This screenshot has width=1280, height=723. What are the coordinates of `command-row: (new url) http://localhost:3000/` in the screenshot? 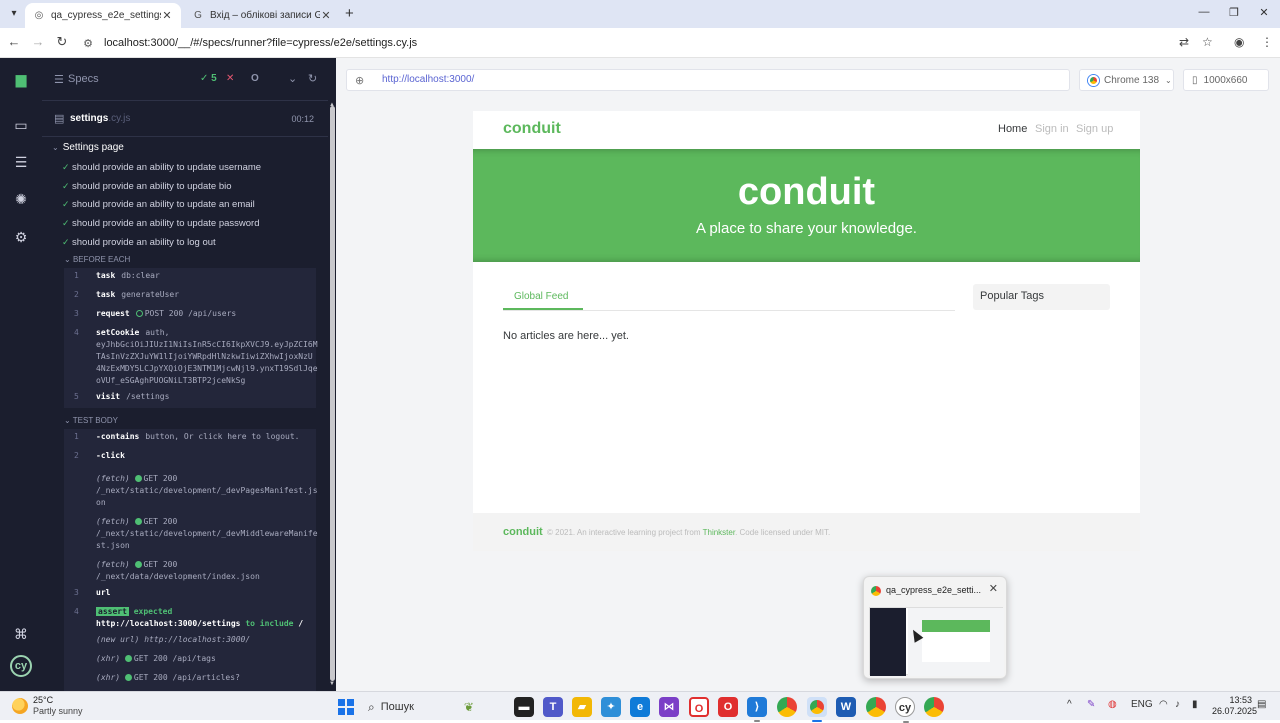 It's located at (190, 643).